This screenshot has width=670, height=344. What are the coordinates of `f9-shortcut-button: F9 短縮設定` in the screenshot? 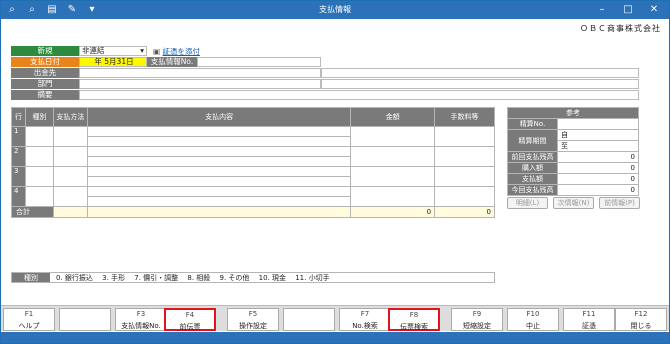 It's located at (477, 319).